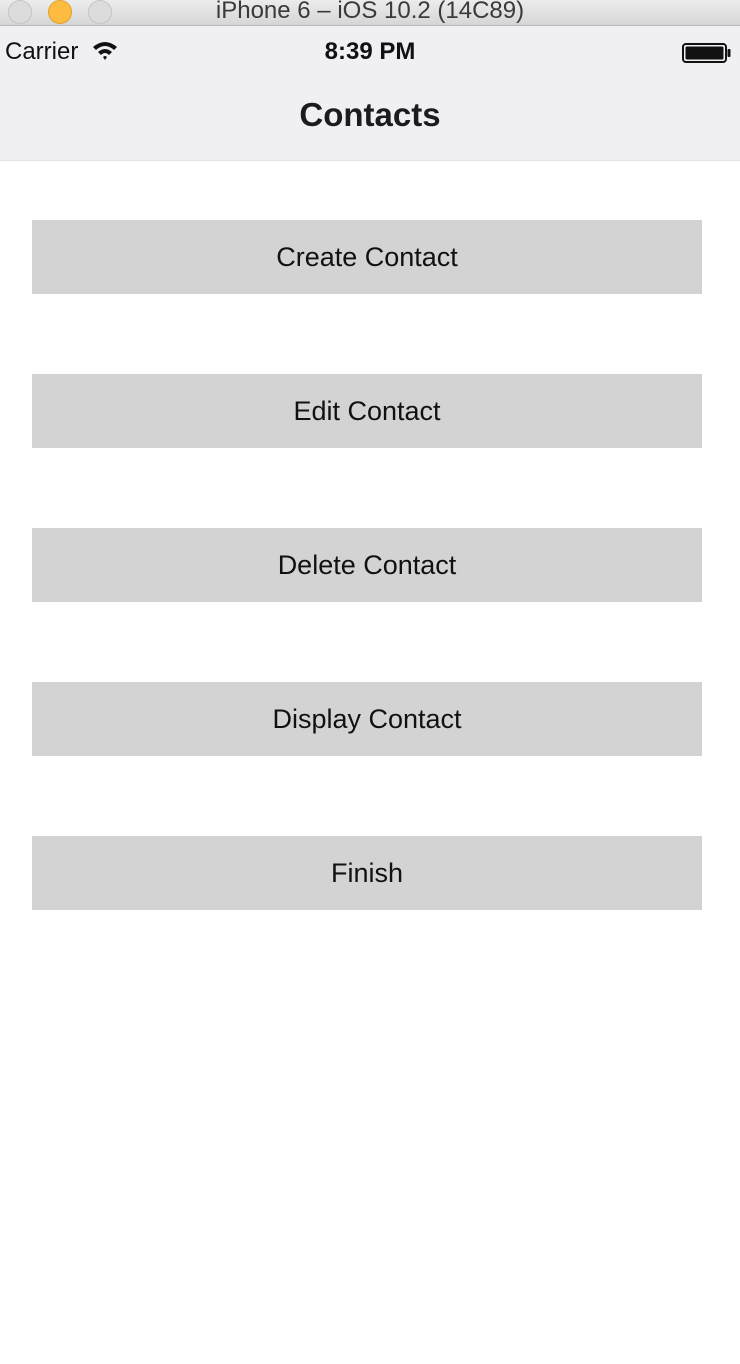  What do you see at coordinates (367, 873) in the screenshot?
I see `finish-button: Finish` at bounding box center [367, 873].